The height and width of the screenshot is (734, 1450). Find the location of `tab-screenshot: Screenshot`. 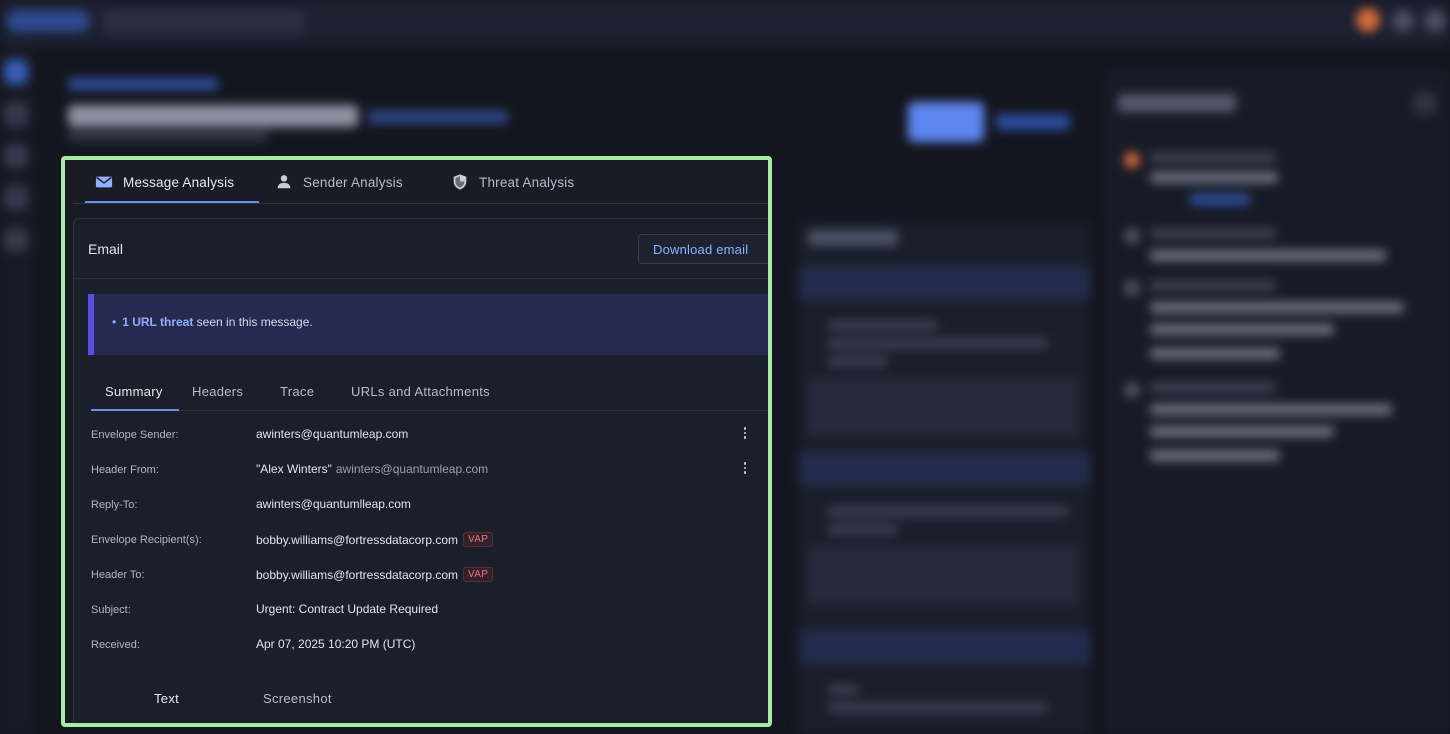

tab-screenshot: Screenshot is located at coordinates (297, 698).